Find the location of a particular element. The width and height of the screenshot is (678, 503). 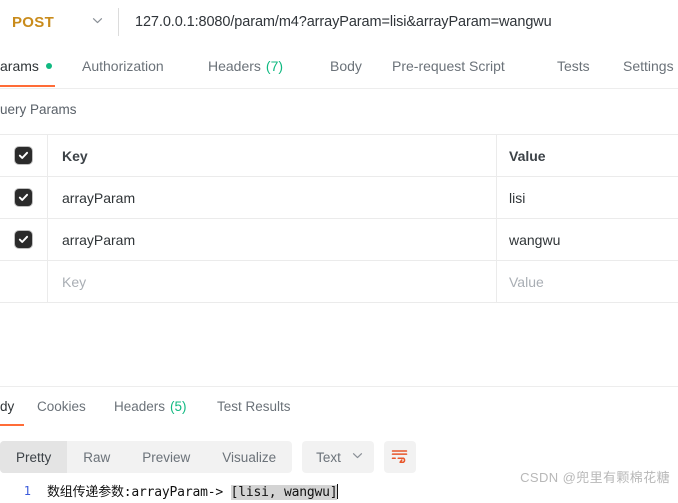

table-row-empty: Key Value is located at coordinates (339, 281).